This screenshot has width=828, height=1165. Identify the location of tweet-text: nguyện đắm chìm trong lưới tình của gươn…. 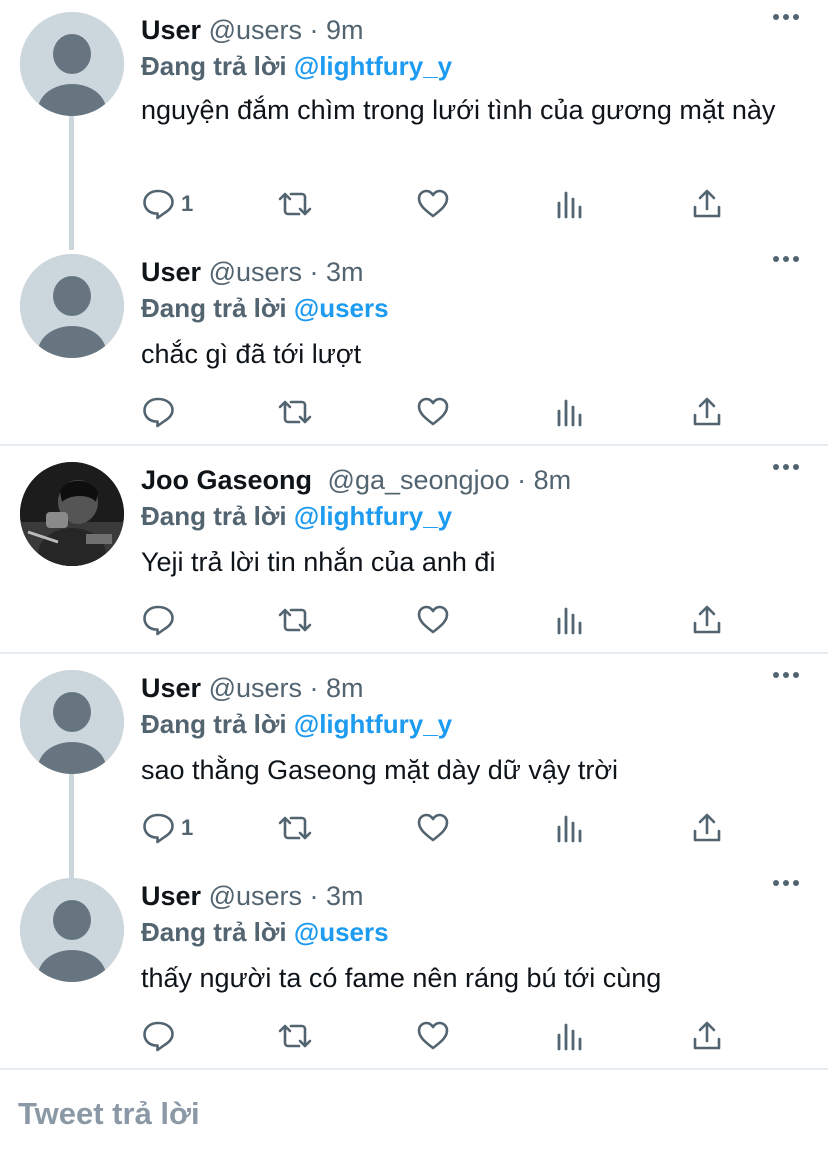
(458, 110).